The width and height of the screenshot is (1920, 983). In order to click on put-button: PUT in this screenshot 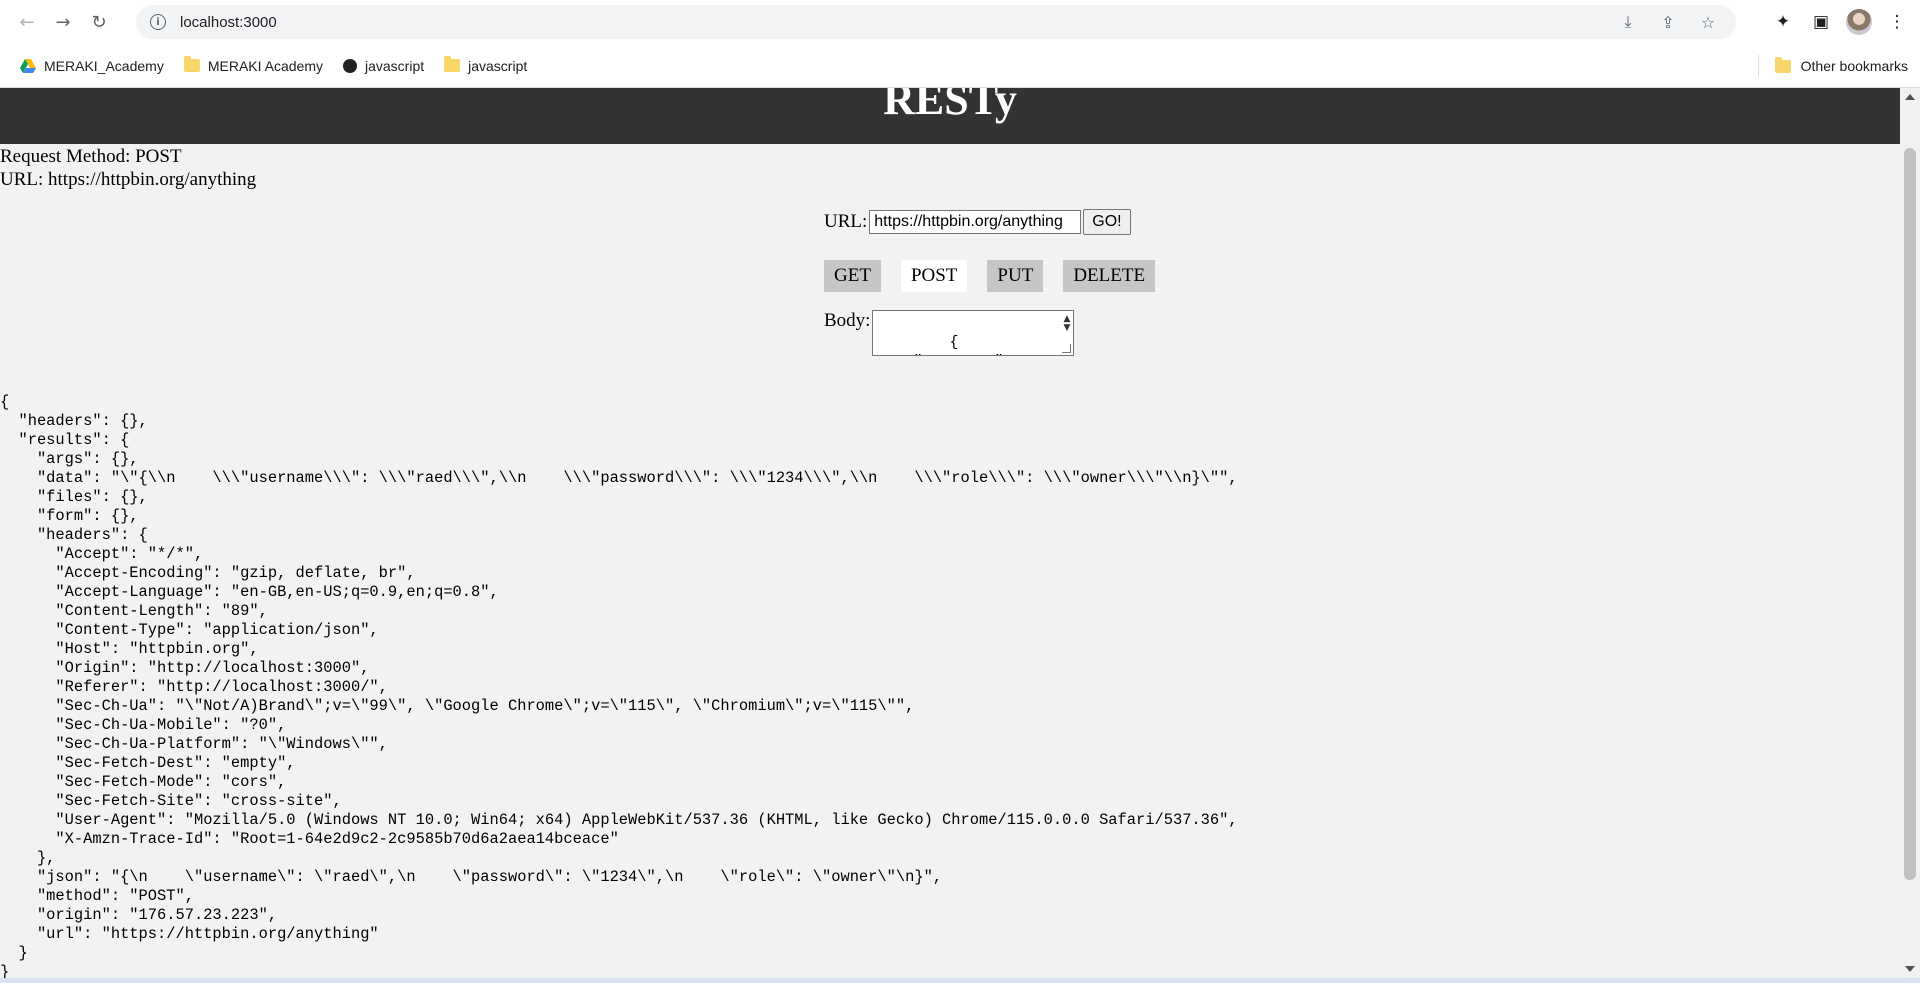, I will do `click(1015, 276)`.